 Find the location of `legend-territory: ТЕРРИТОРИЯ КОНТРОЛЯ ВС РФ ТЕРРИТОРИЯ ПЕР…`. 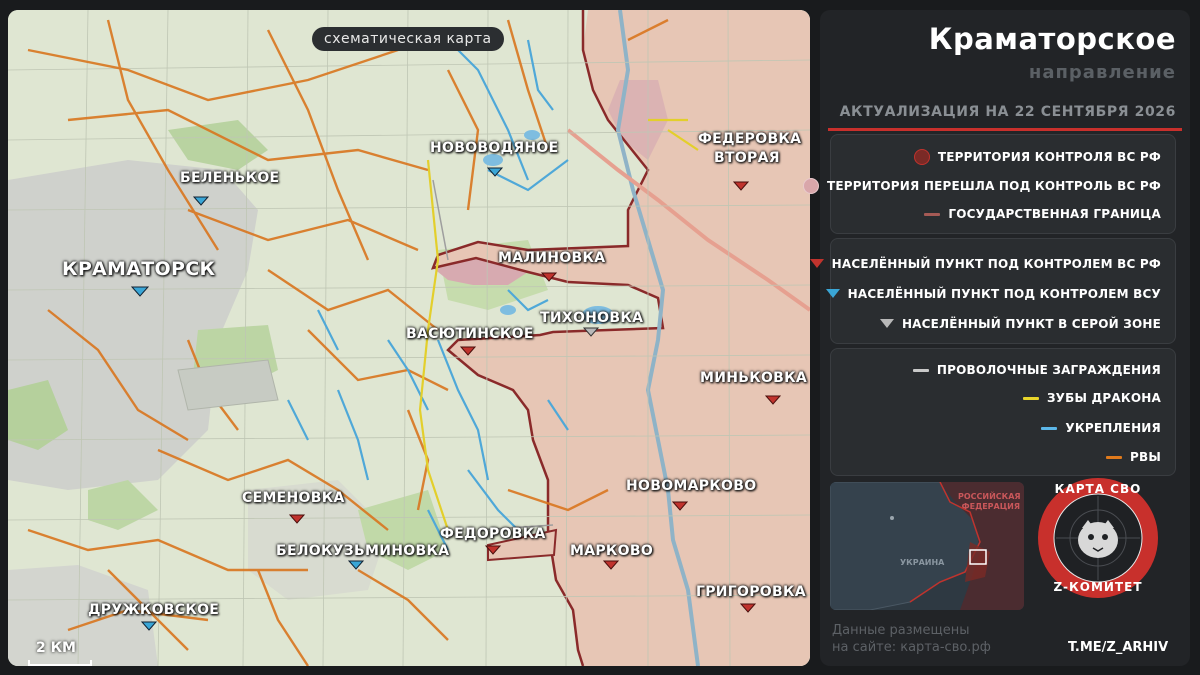

legend-territory: ТЕРРИТОРИЯ КОНТРОЛЯ ВС РФ ТЕРРИТОРИЯ ПЕР… is located at coordinates (989, 184).